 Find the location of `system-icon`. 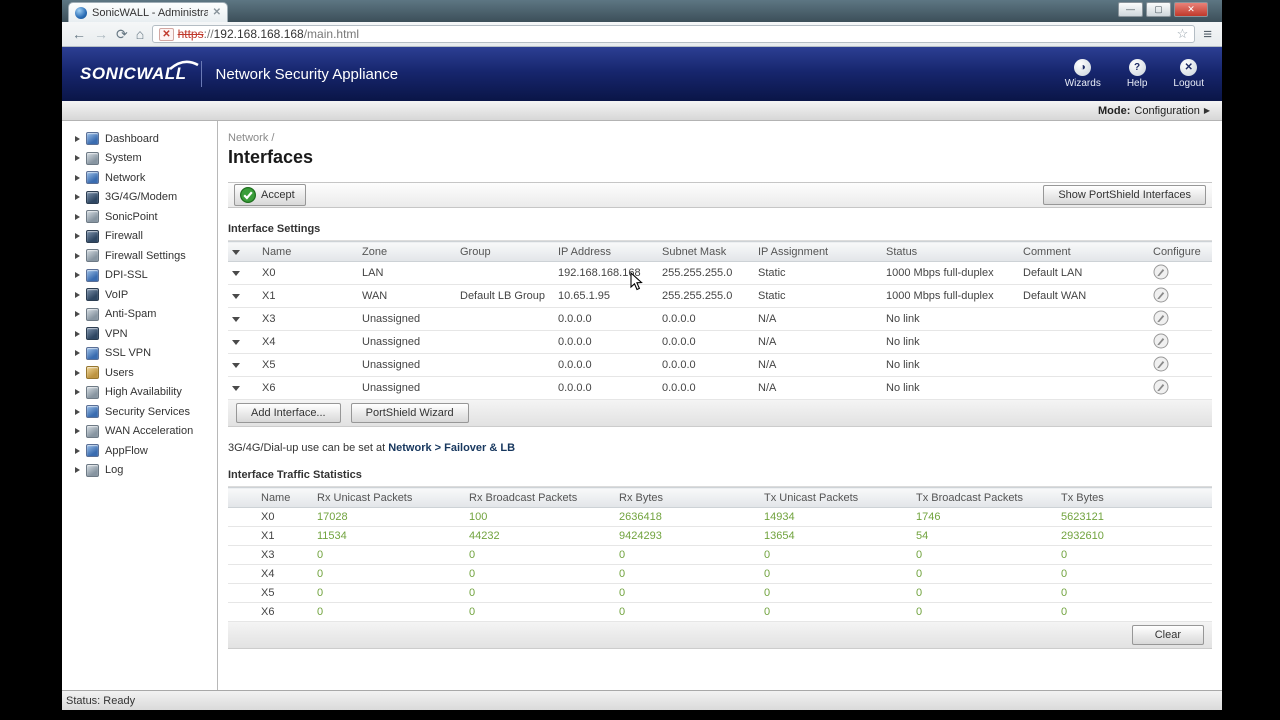

system-icon is located at coordinates (92, 158).